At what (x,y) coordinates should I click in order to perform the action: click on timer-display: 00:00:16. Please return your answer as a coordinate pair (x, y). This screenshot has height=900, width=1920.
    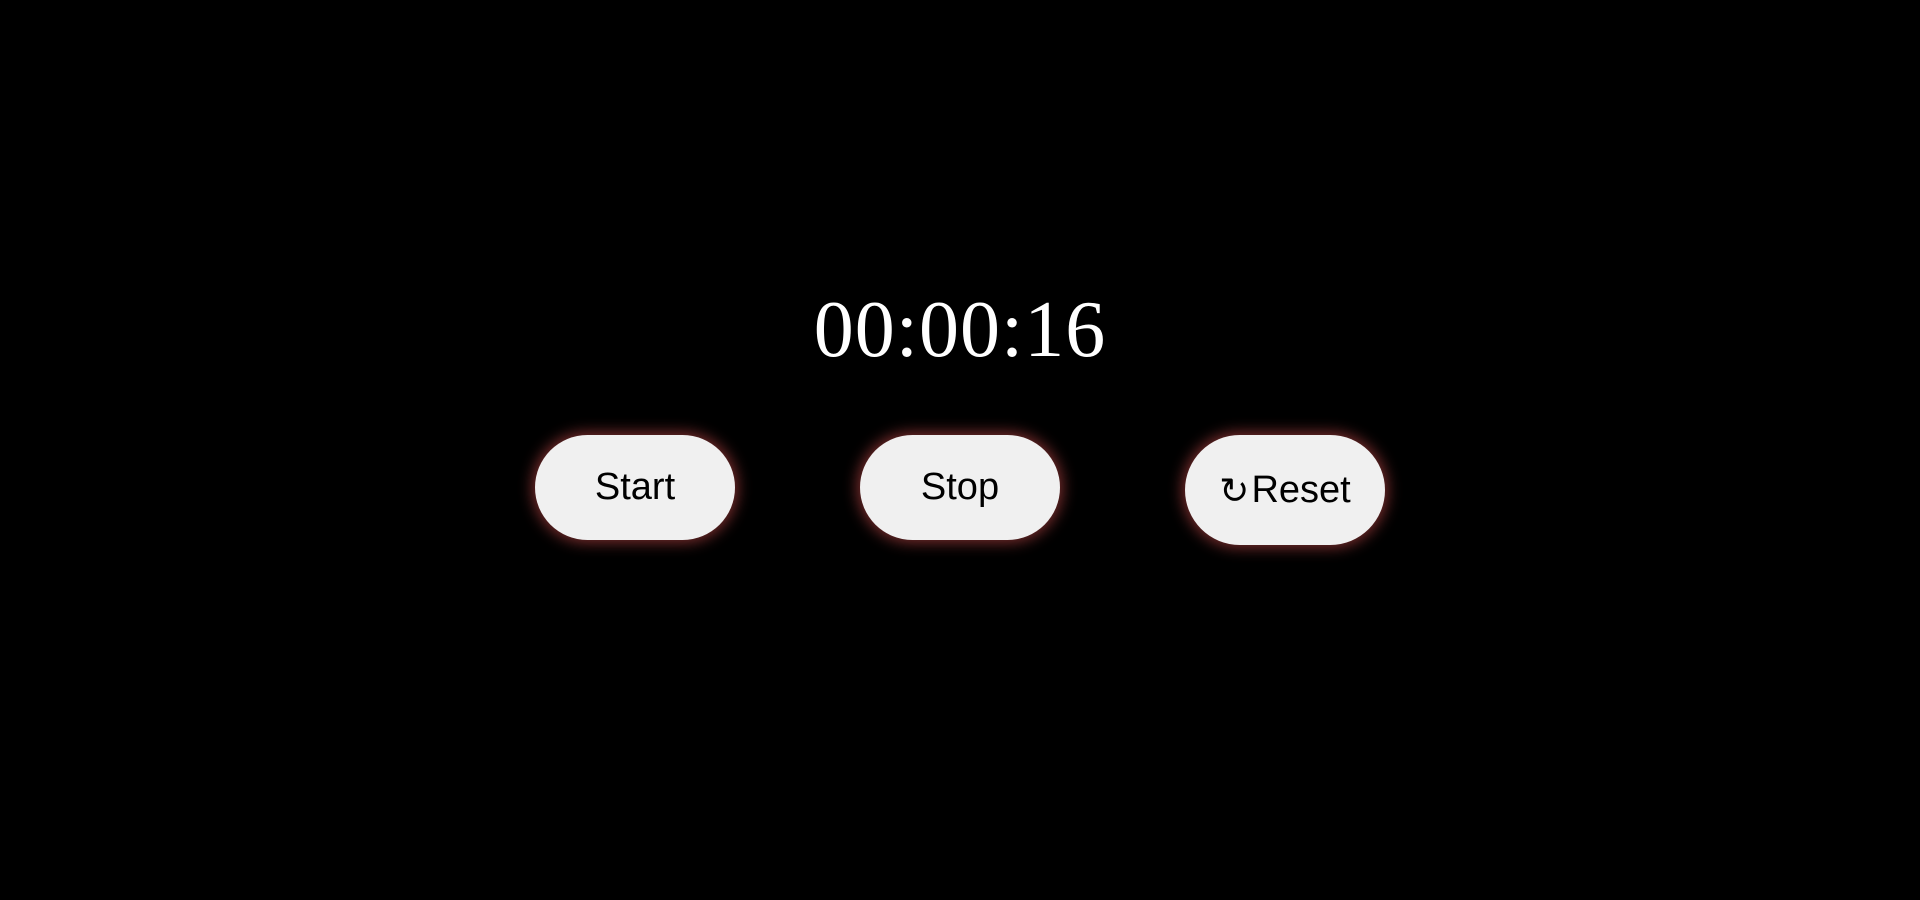
    Looking at the image, I should click on (960, 330).